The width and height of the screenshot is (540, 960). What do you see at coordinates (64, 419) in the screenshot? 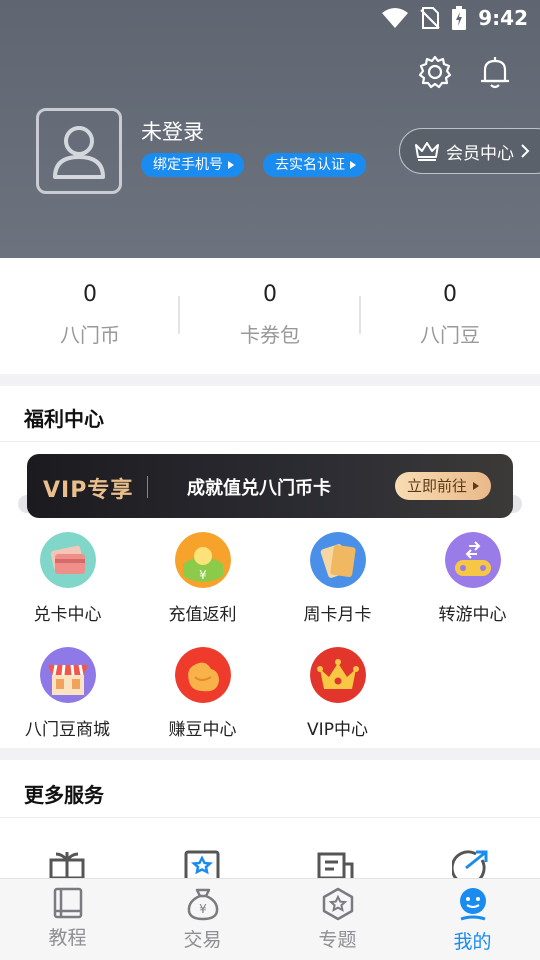
I see `section-title: 福利中心` at bounding box center [64, 419].